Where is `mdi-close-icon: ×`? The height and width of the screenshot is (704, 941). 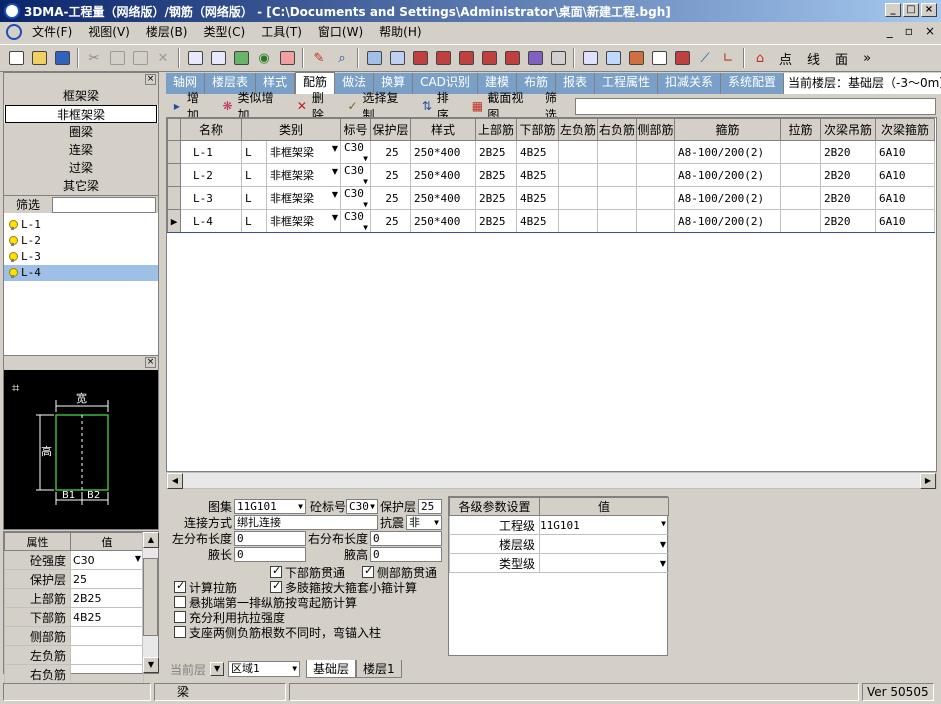 mdi-close-icon: × is located at coordinates (930, 31).